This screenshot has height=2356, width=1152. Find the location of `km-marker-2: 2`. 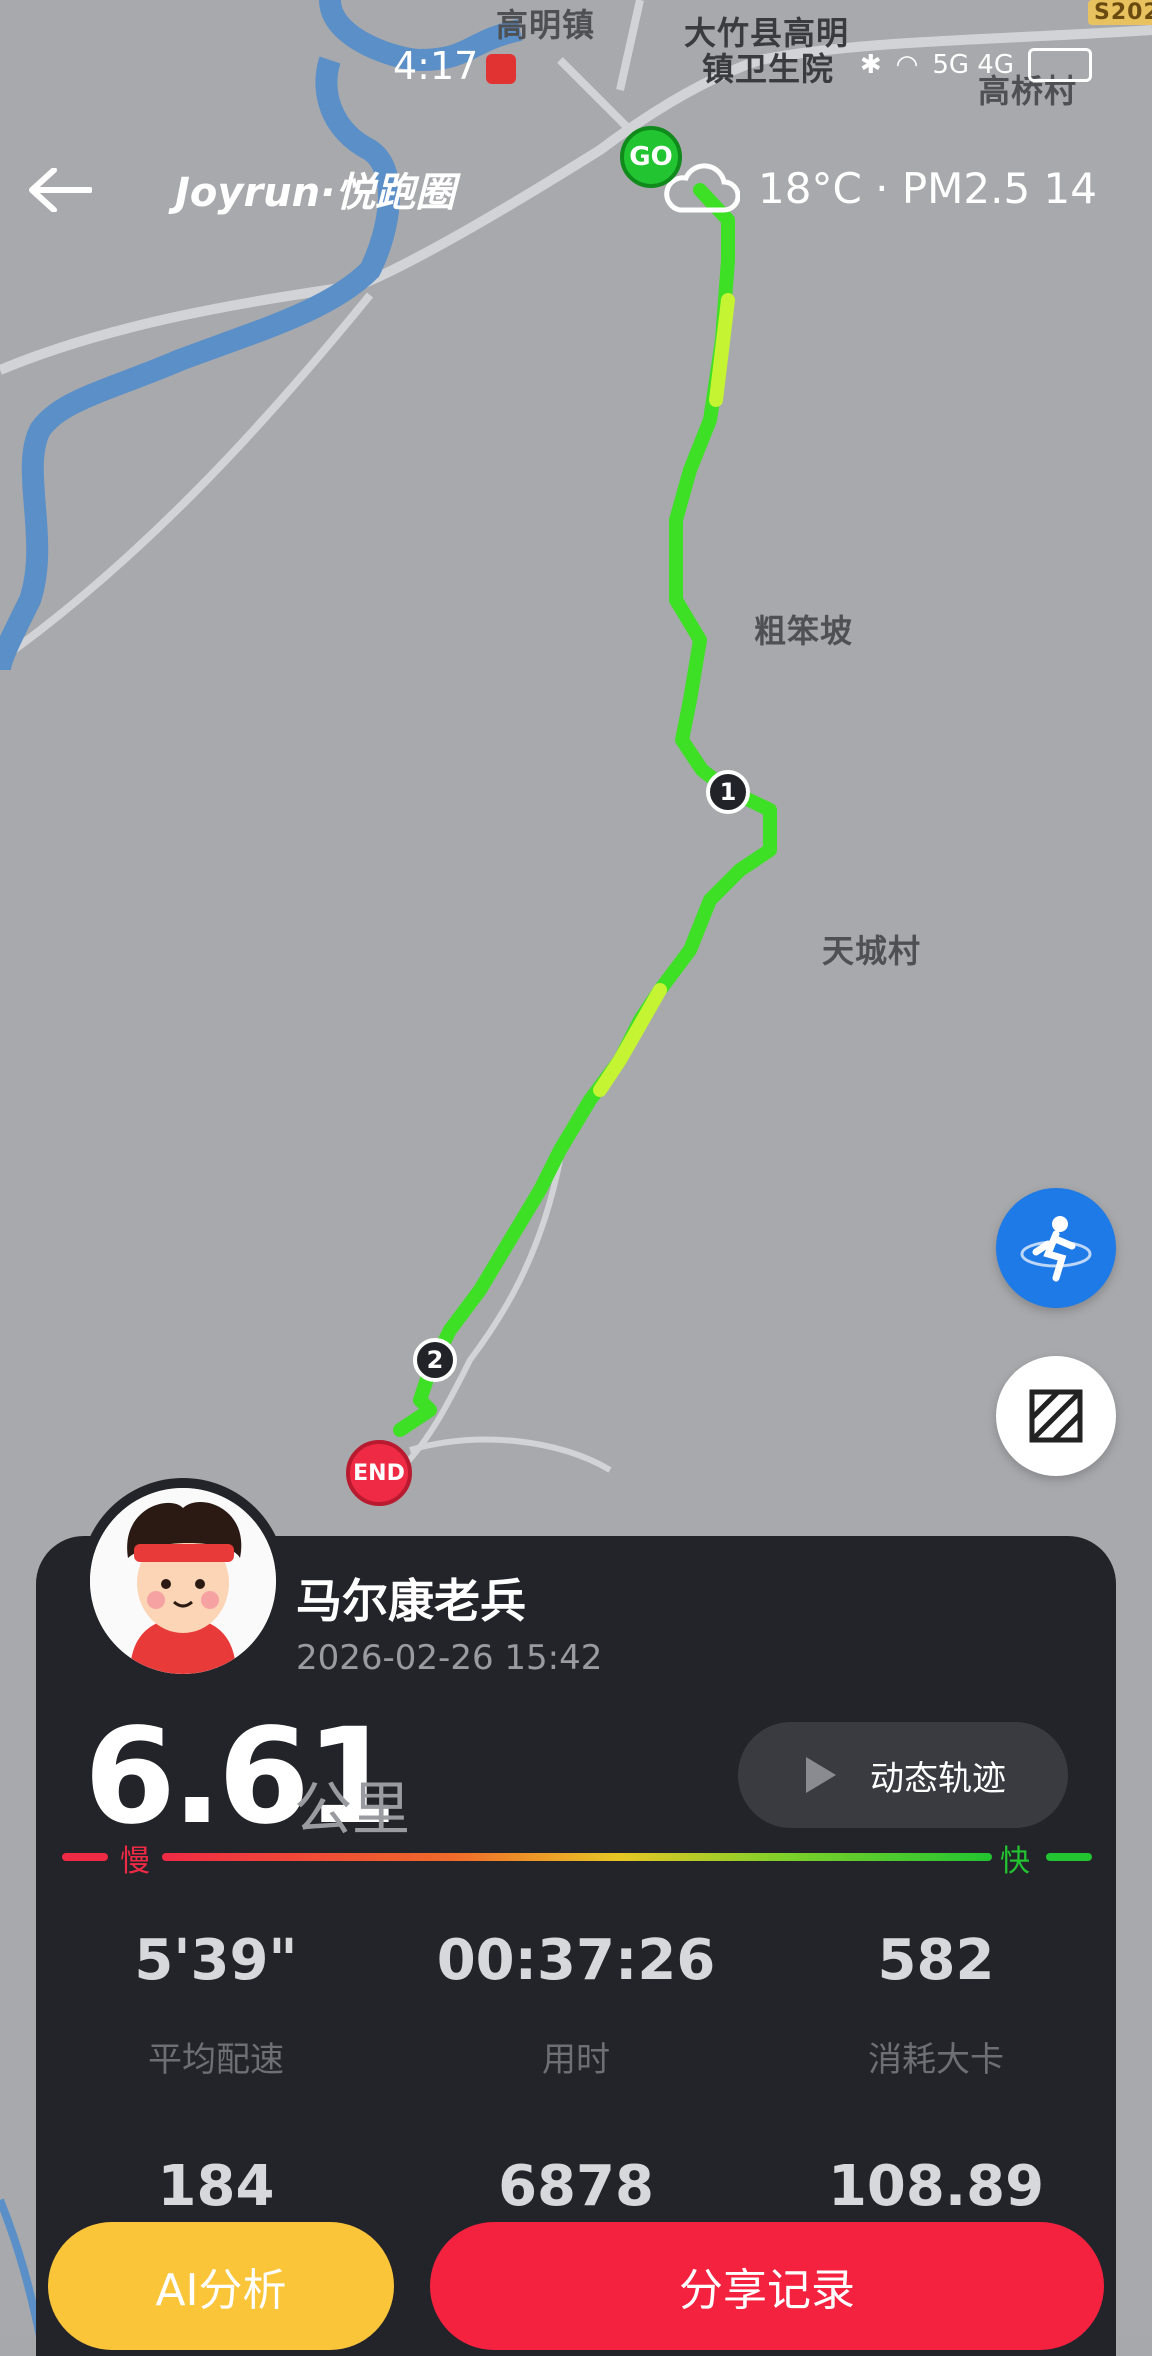

km-marker-2: 2 is located at coordinates (435, 1360).